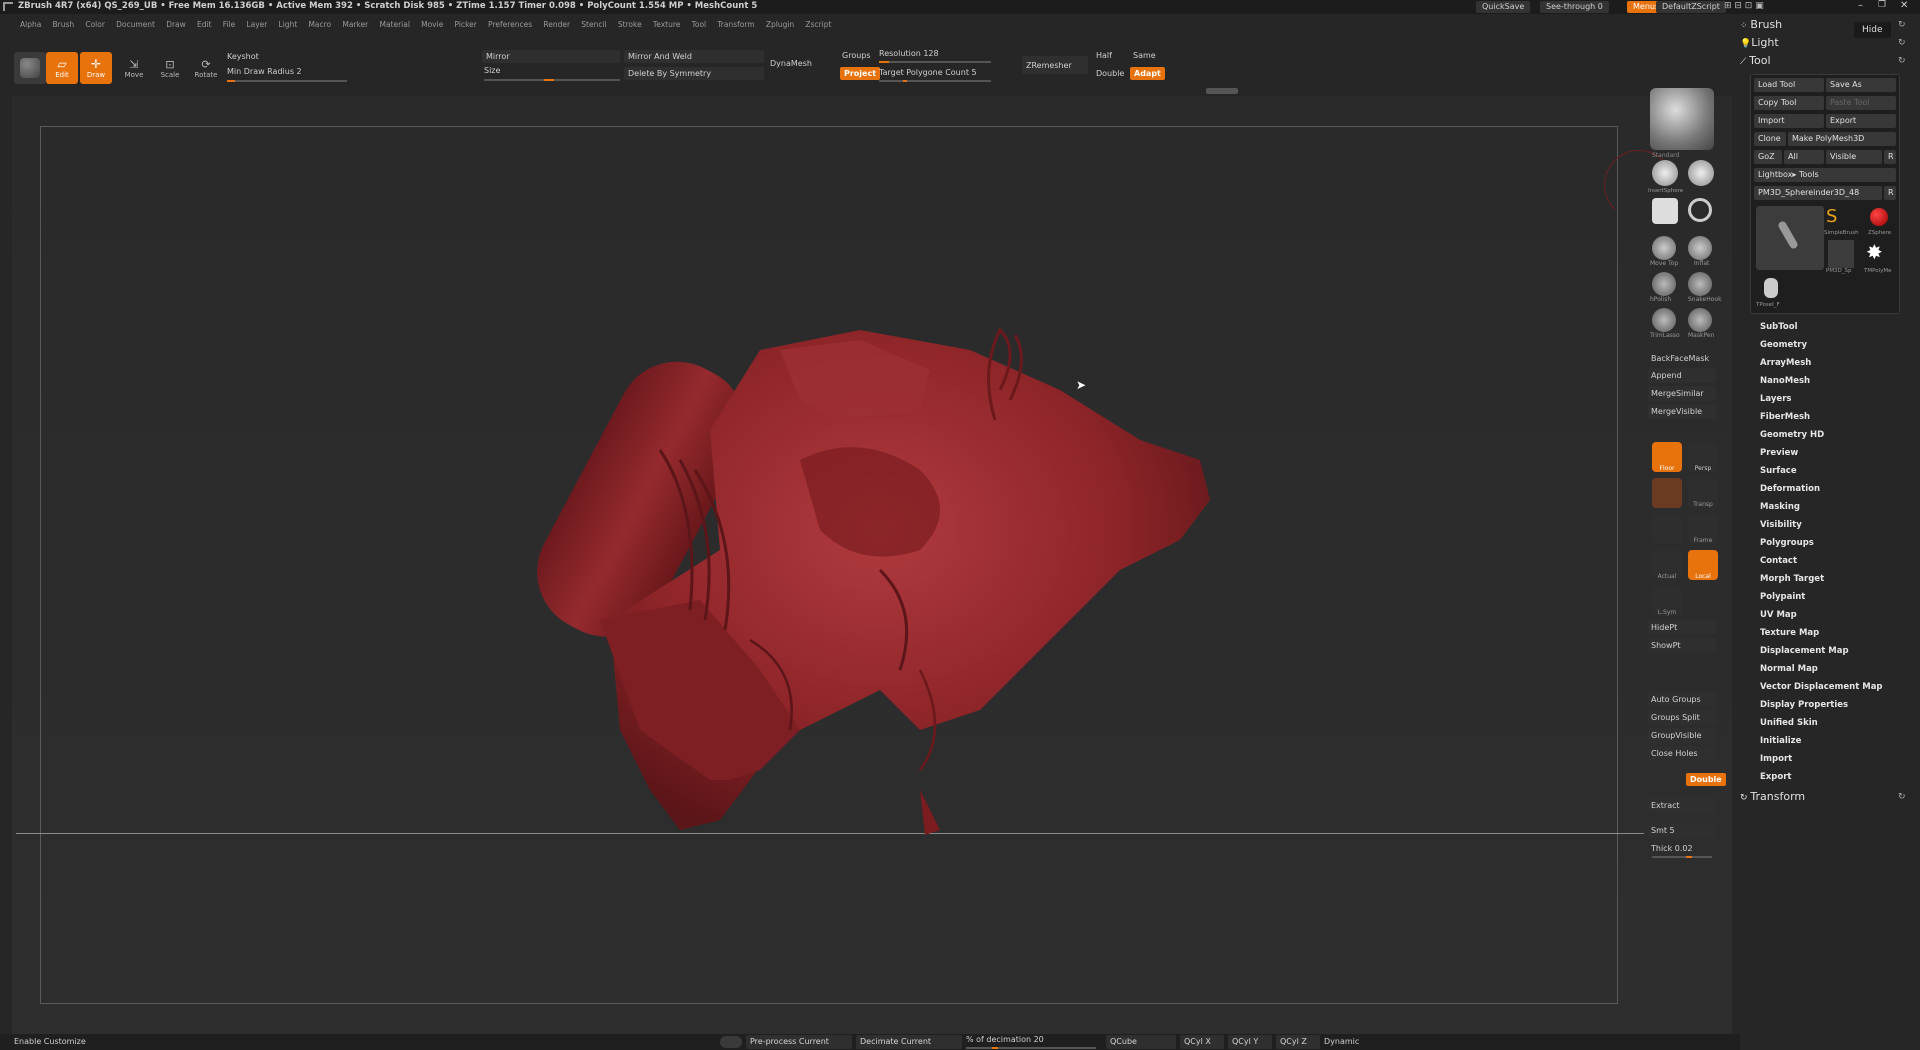 This screenshot has height=1050, width=1920. I want to click on min-draw-radius-track, so click(287, 81).